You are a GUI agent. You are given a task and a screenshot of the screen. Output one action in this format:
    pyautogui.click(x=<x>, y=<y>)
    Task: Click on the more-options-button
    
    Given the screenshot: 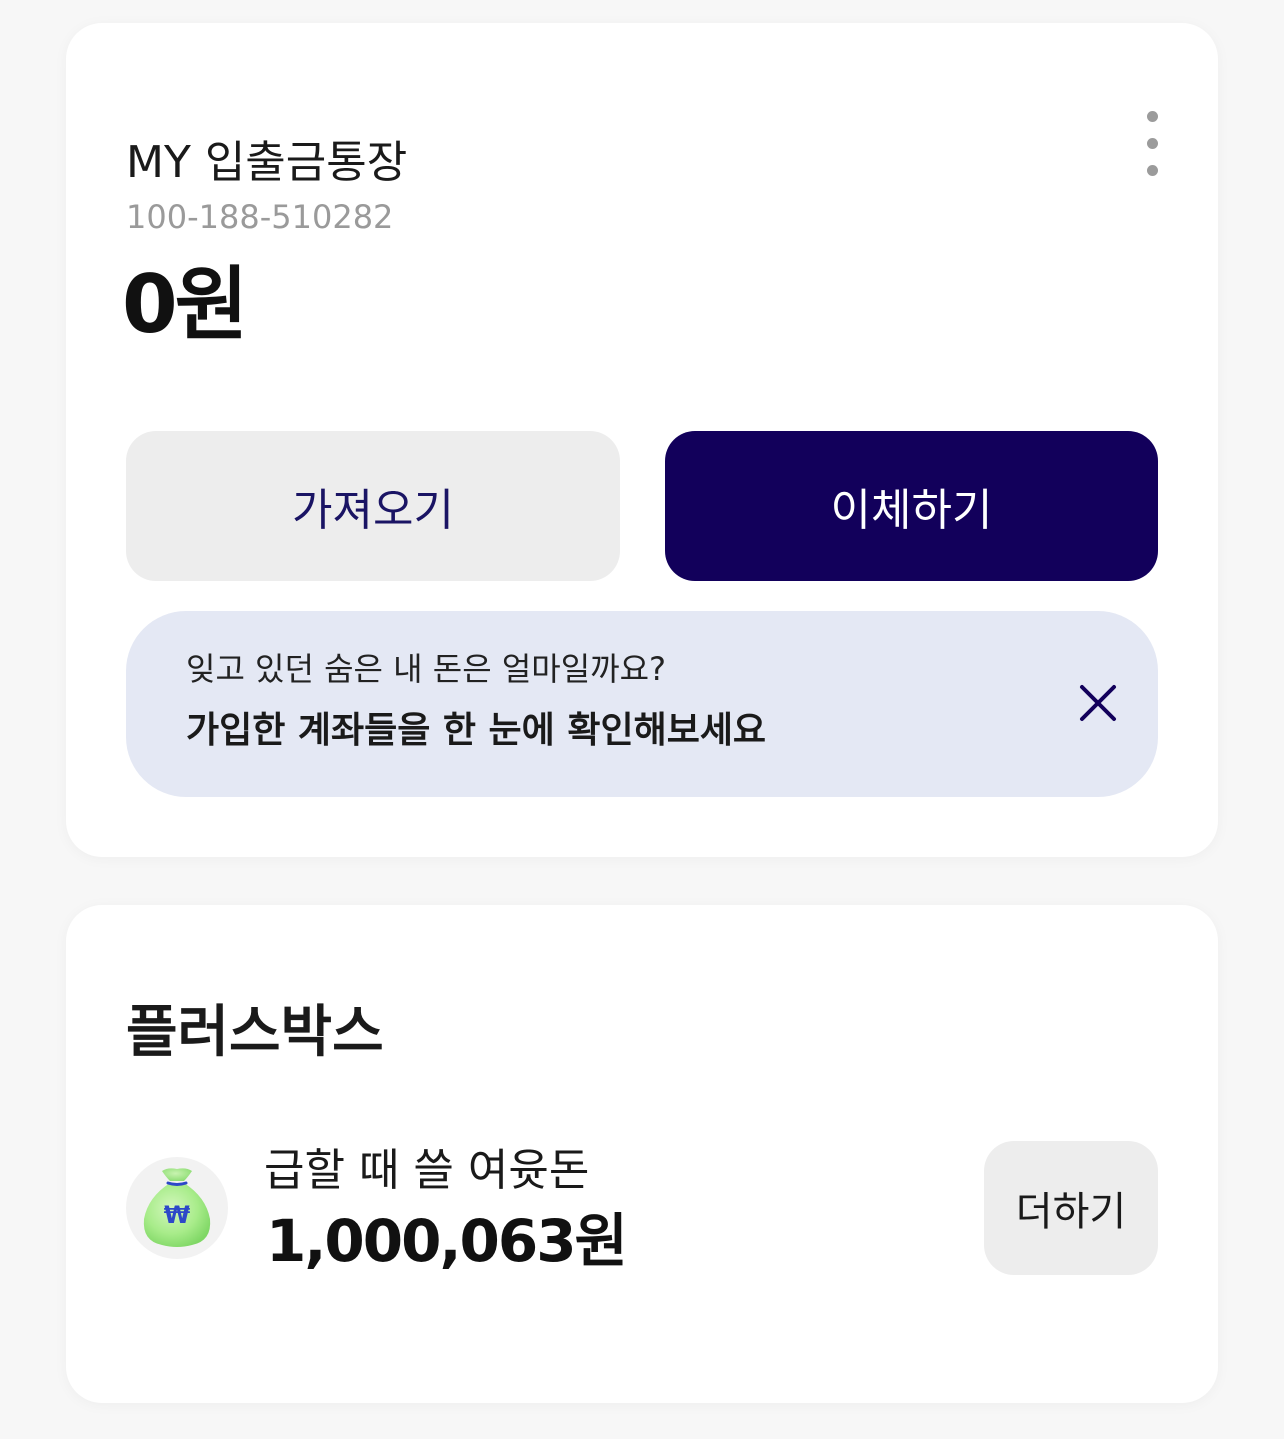 What is the action you would take?
    pyautogui.click(x=1152, y=143)
    